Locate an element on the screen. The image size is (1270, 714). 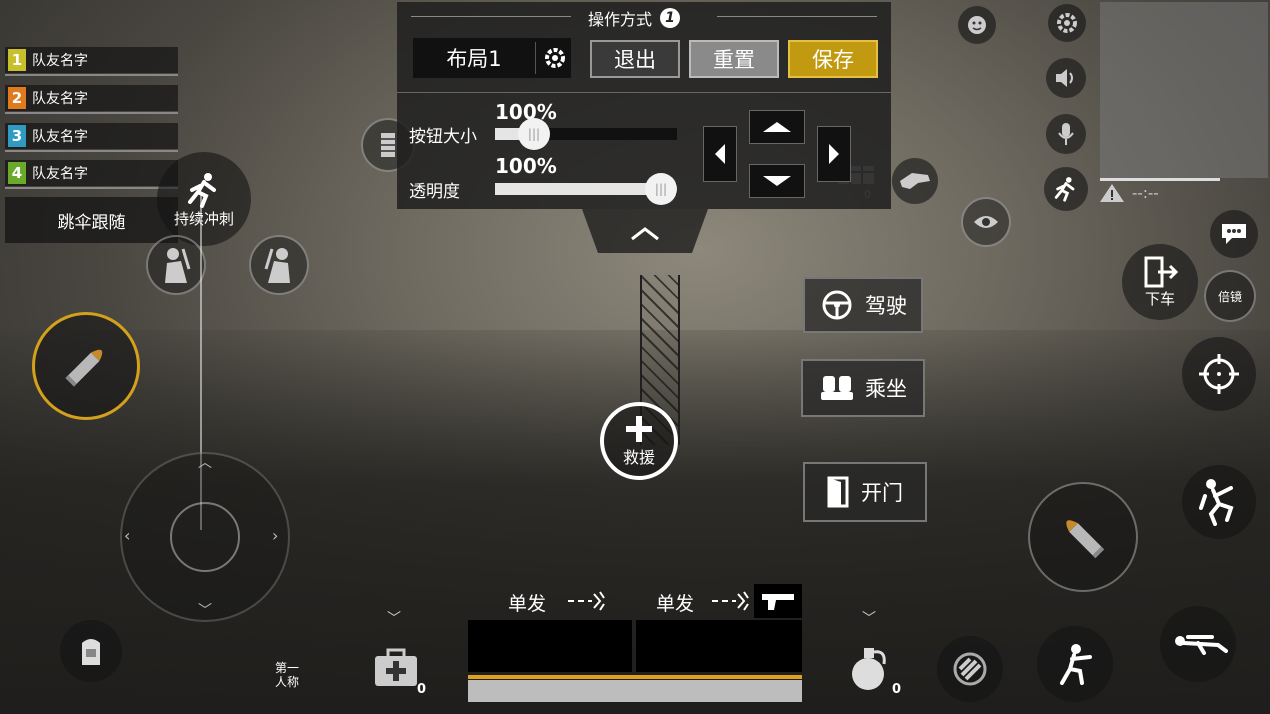
microphone-button is located at coordinates (1066, 134).